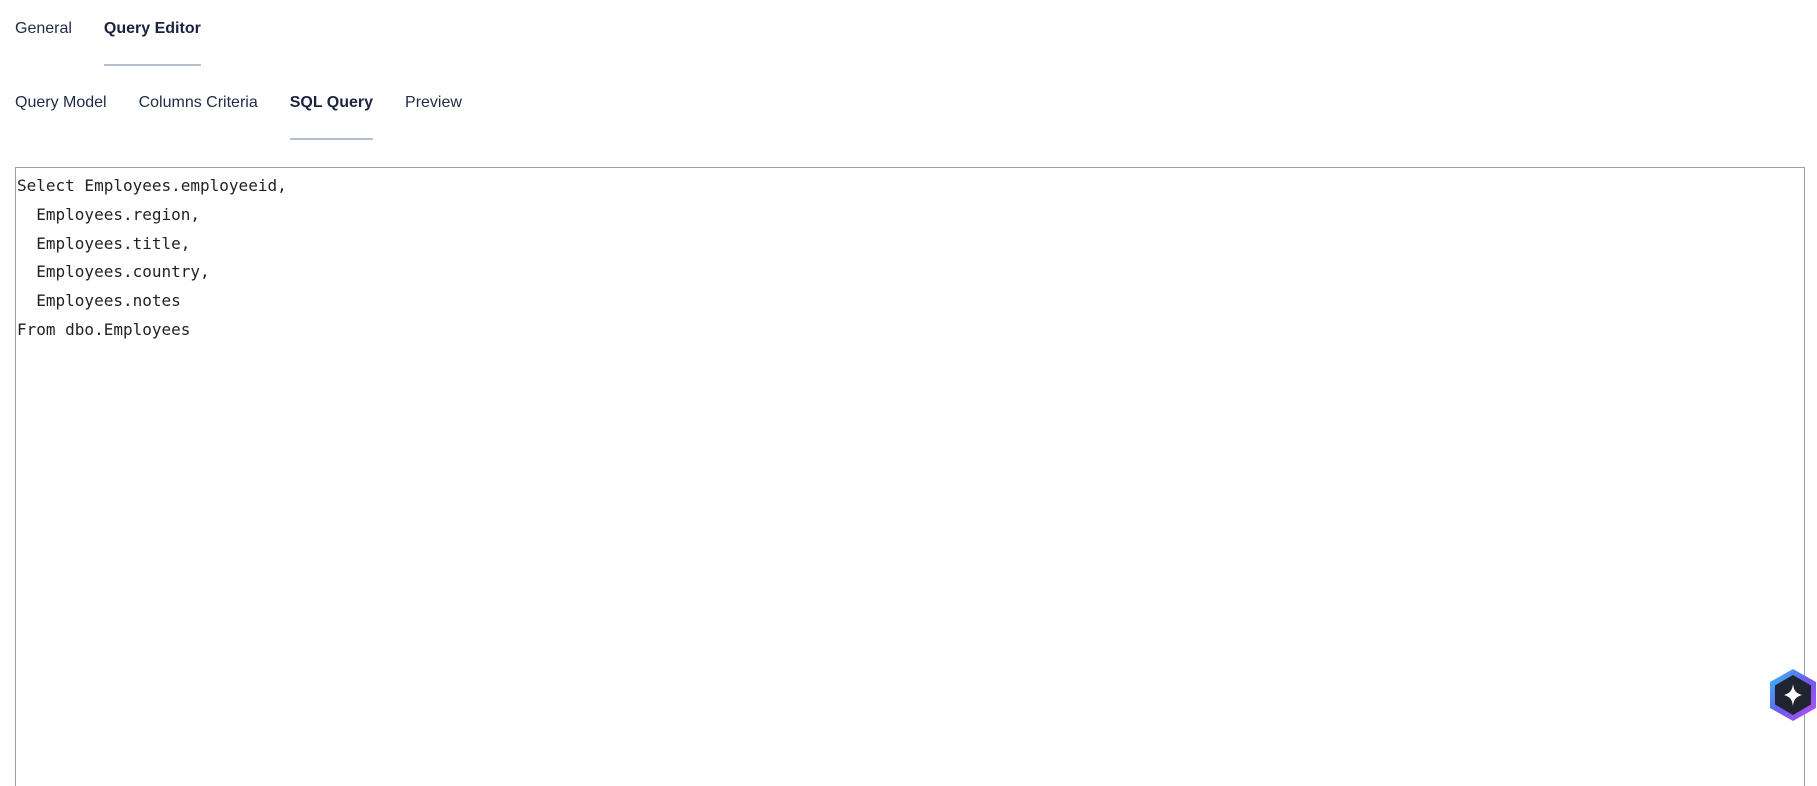 This screenshot has height=786, width=1817. I want to click on sql-line: Employees.title,, so click(104, 243).